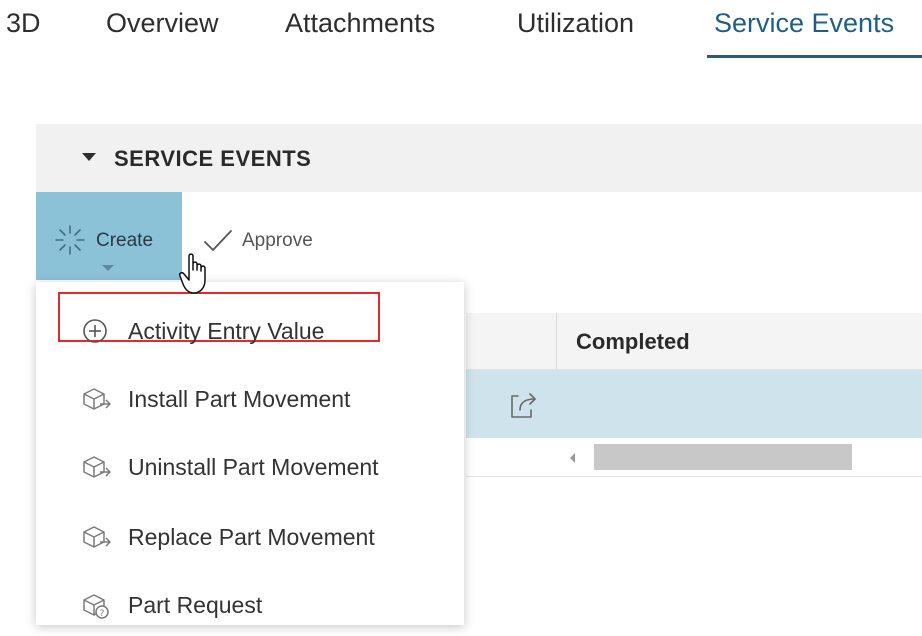 The image size is (922, 636). Describe the element at coordinates (162, 23) in the screenshot. I see `tab-overview: Overview` at that location.